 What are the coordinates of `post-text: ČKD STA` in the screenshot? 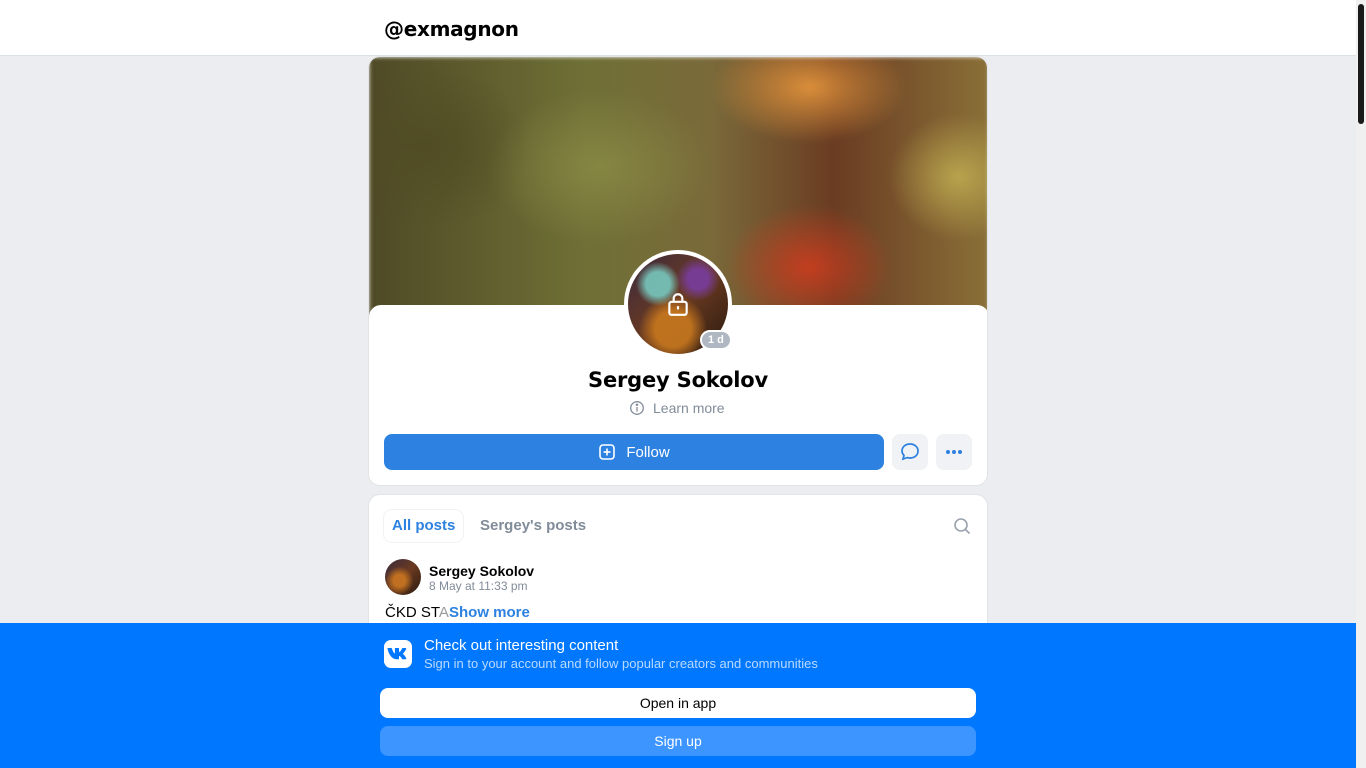 It's located at (417, 612).